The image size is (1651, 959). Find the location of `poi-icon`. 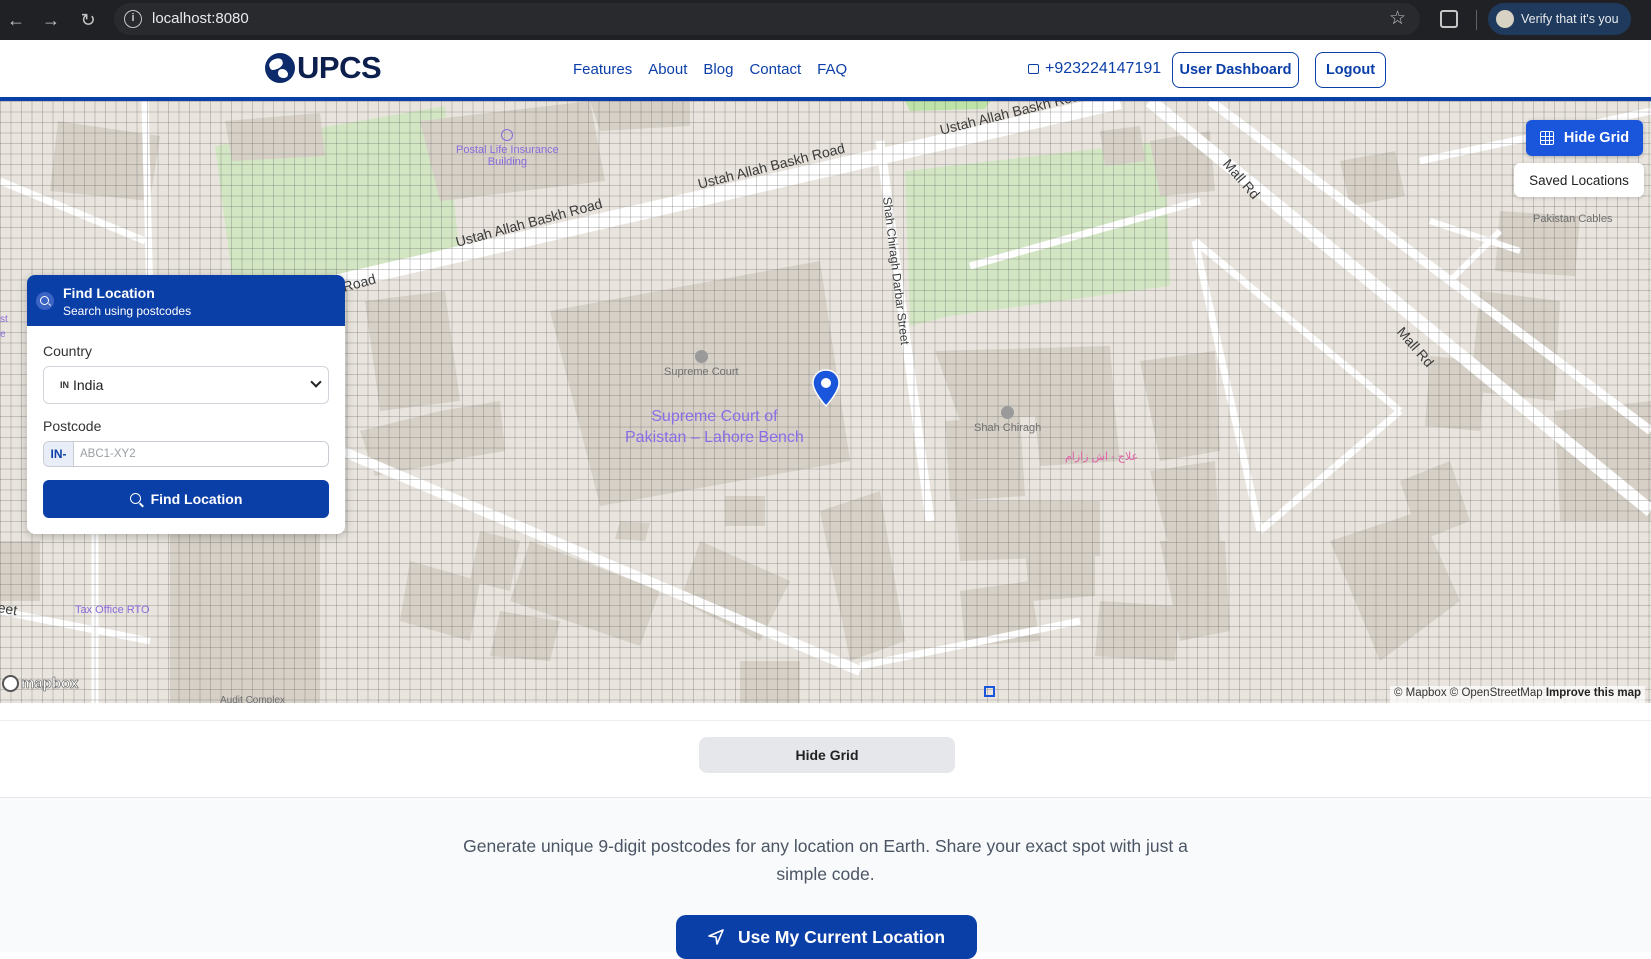

poi-icon is located at coordinates (507, 135).